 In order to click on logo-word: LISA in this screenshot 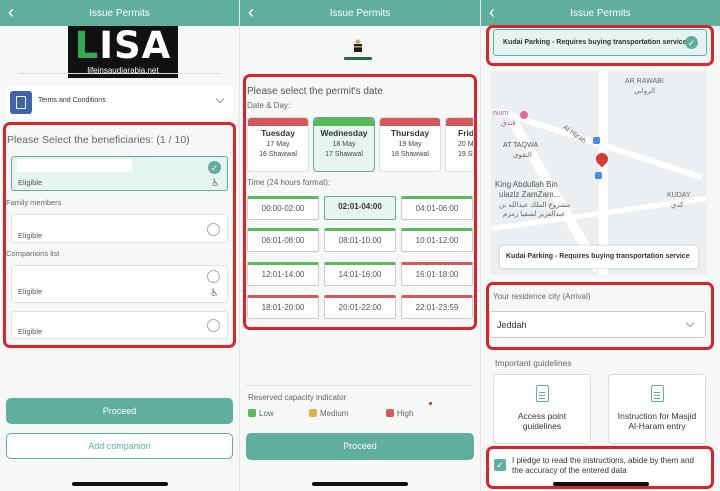, I will do `click(123, 45)`.